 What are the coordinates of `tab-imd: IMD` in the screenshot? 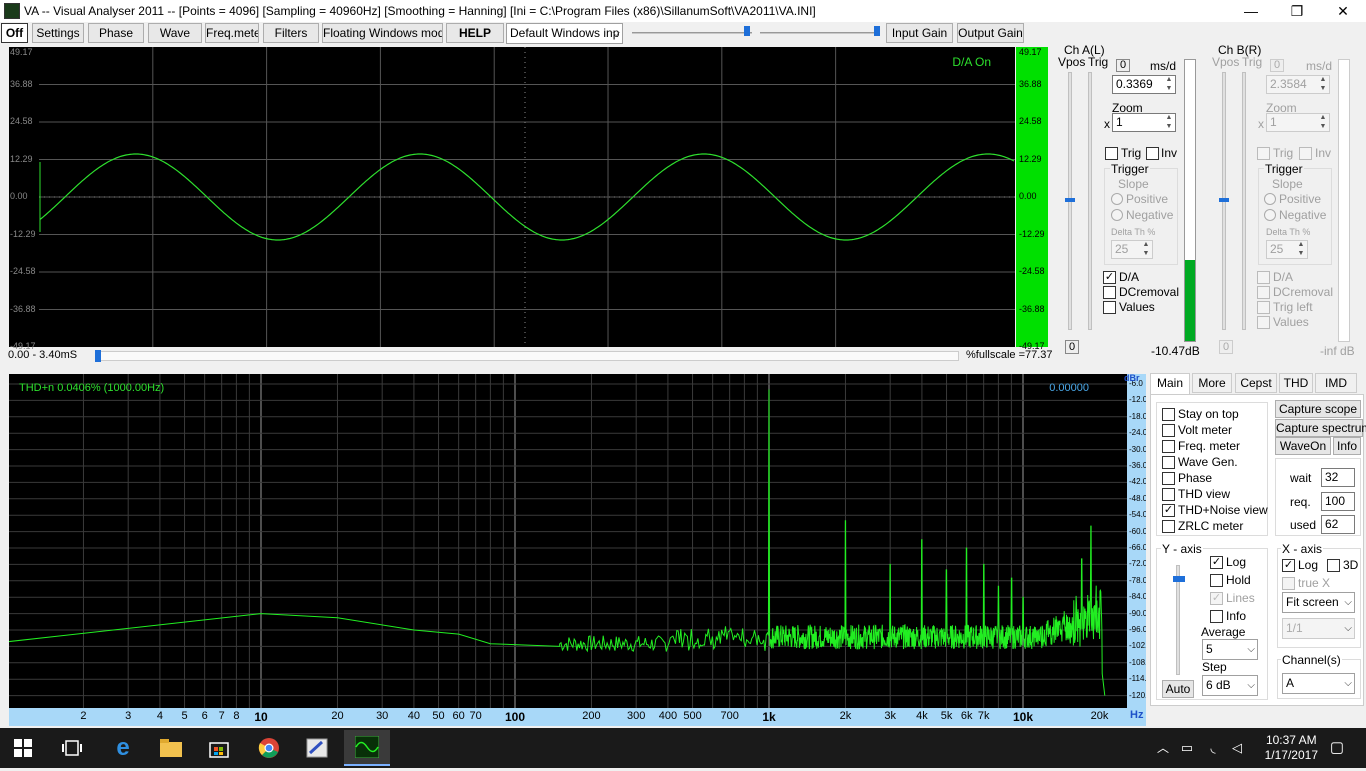 It's located at (1336, 383).